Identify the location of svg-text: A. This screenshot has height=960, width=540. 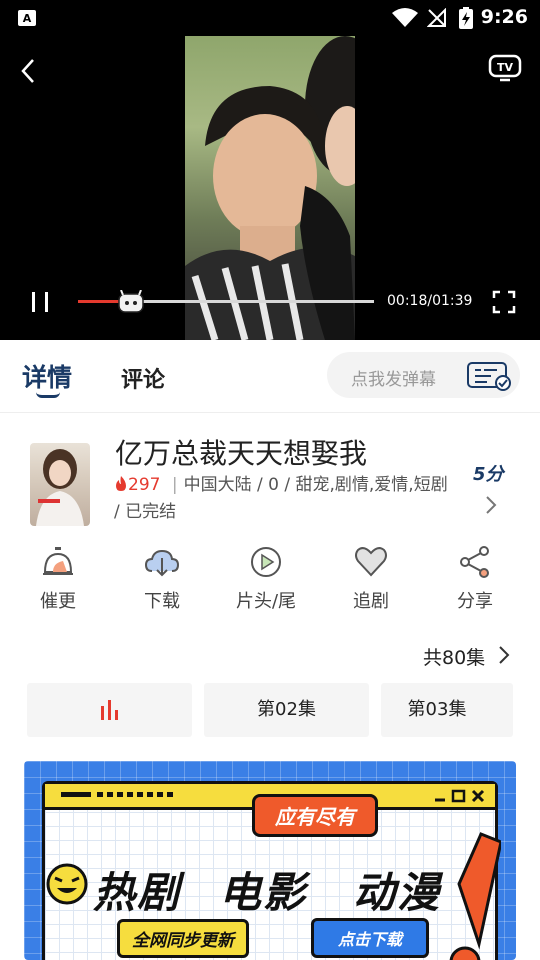
(27, 18).